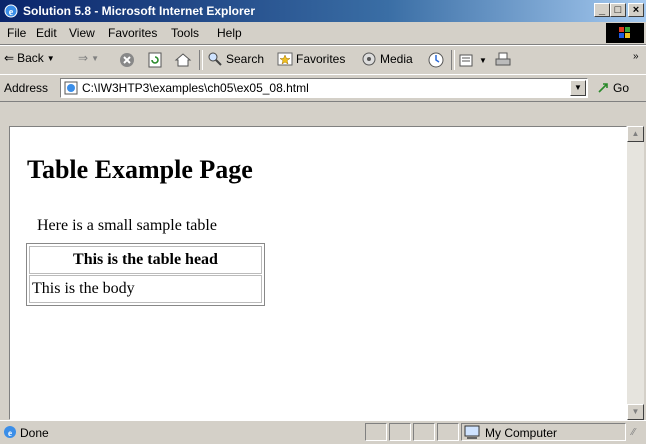 This screenshot has width=646, height=444. I want to click on menu-bar: File Edit View Favorites Tools Help, so click(323, 33).